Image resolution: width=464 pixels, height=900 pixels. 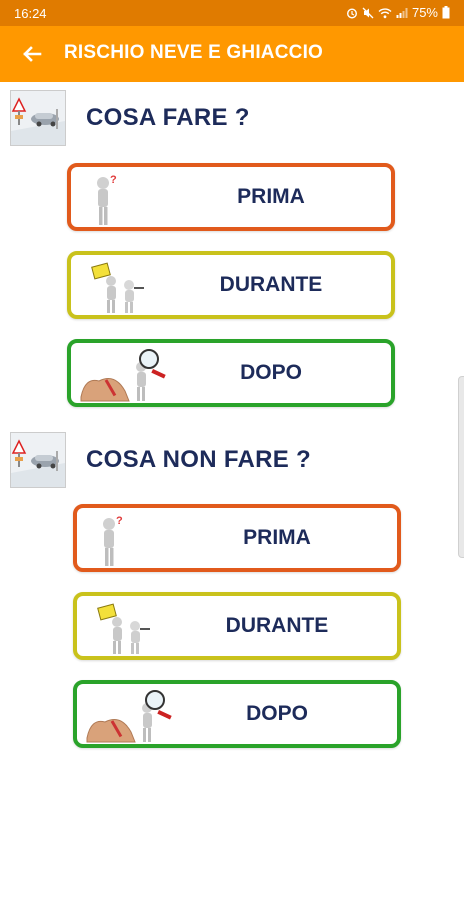 I want to click on app-bar: RISCHIO NEVE E GHIACCIO, so click(x=232, y=54).